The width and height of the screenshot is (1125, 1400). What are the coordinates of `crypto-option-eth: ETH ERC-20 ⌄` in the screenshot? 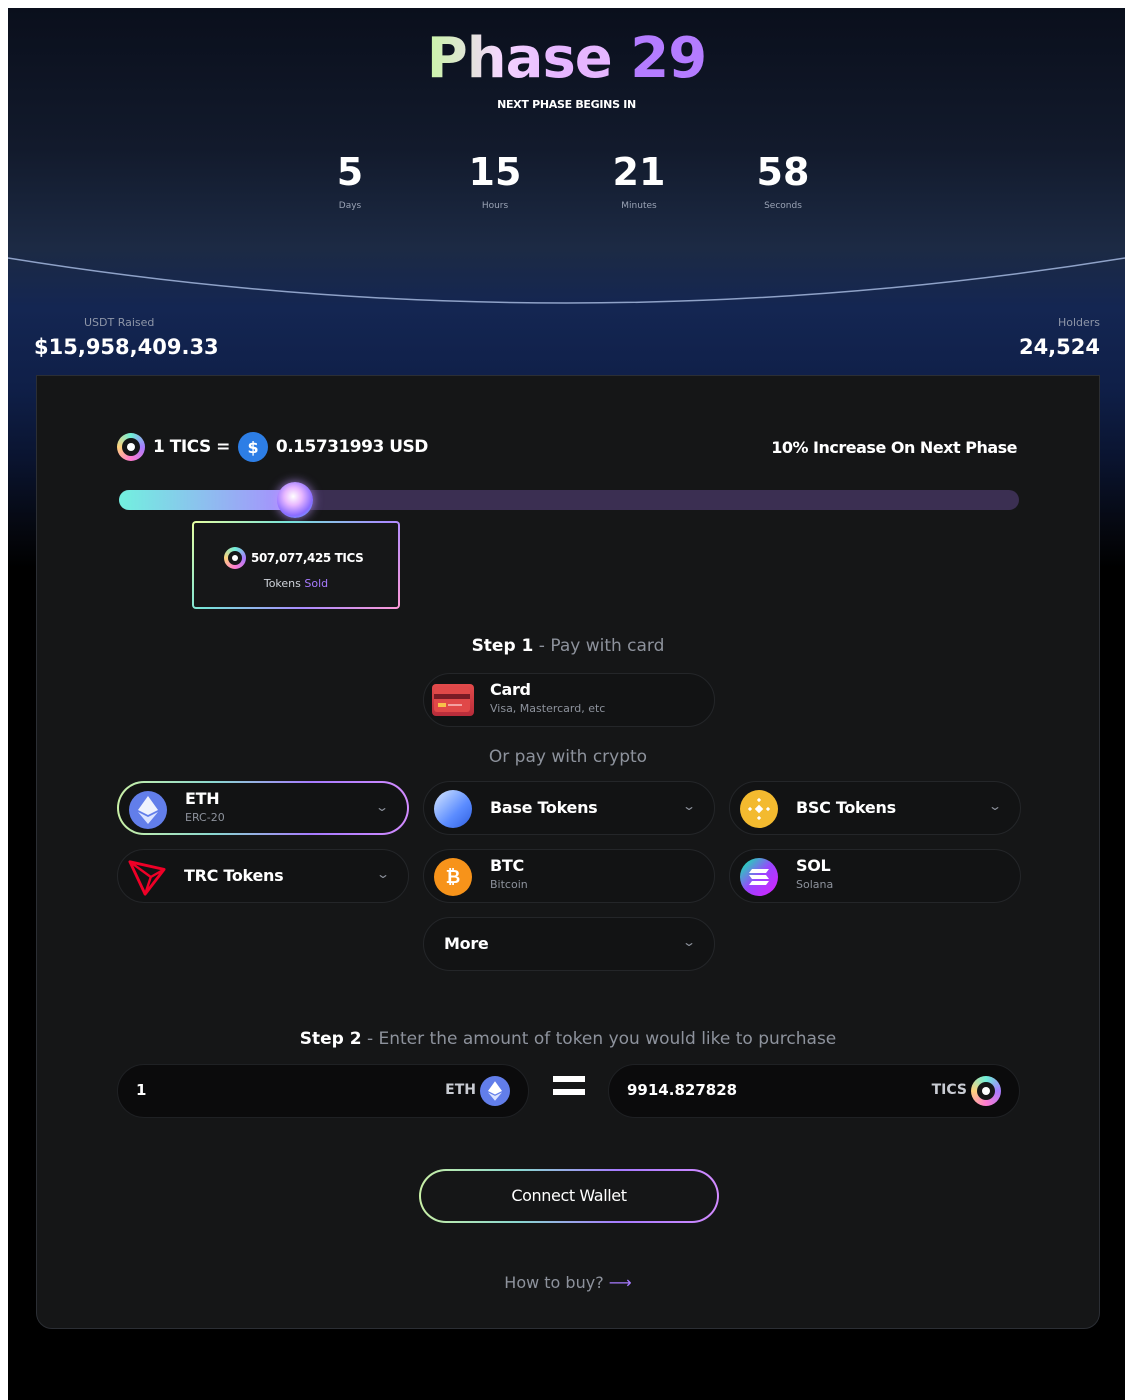 It's located at (263, 808).